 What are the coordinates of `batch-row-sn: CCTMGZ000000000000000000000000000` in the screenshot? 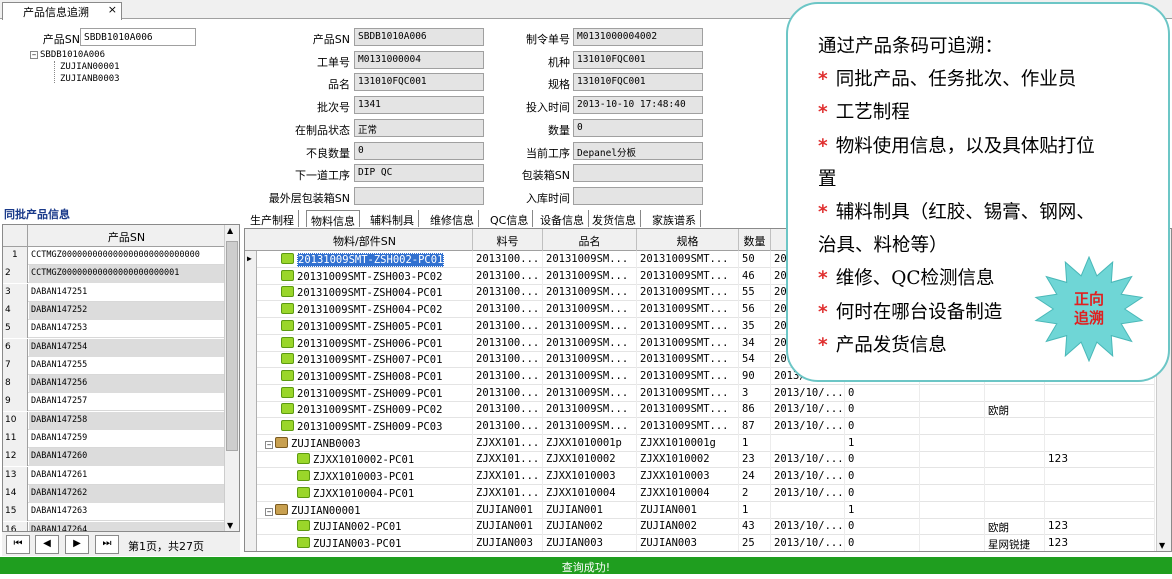 It's located at (115, 255).